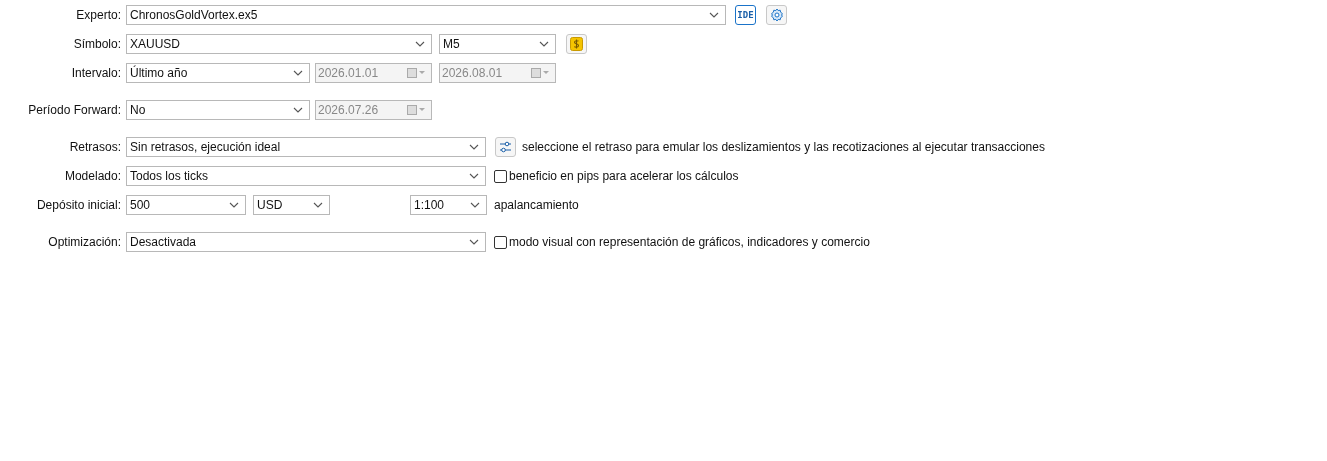 This screenshot has height=461, width=1327. I want to click on checkbox-label: beneficio en pips para acelerar los cálculos, so click(624, 176).